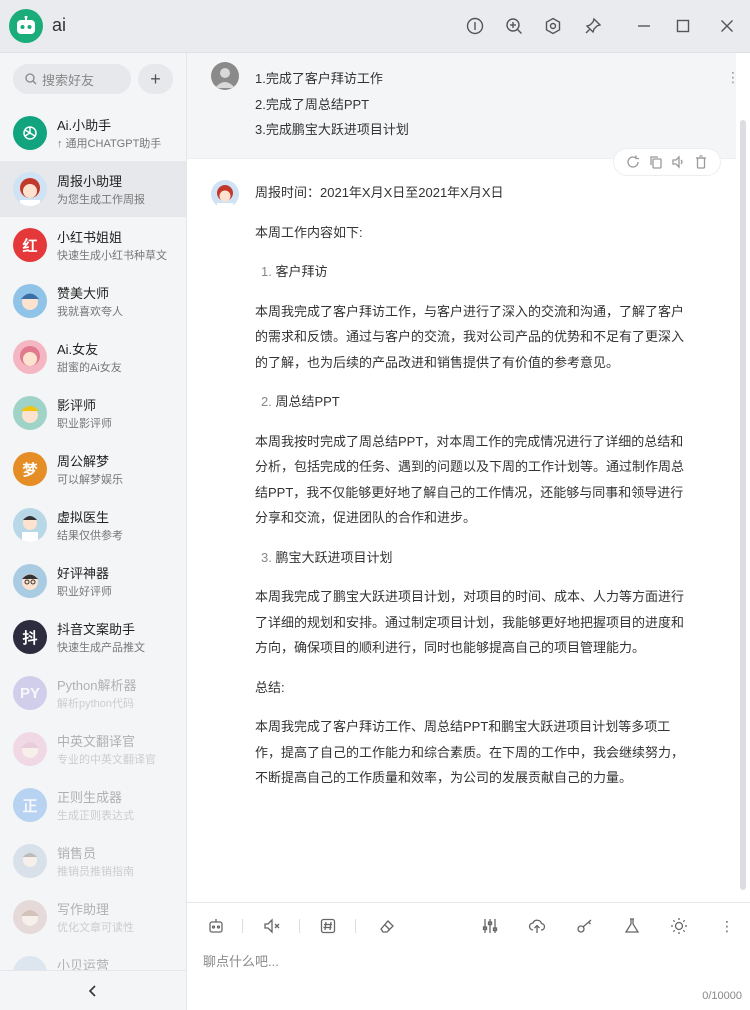 The width and height of the screenshot is (750, 1010). What do you see at coordinates (90, 237) in the screenshot?
I see `contact-name: 小红书姐姐` at bounding box center [90, 237].